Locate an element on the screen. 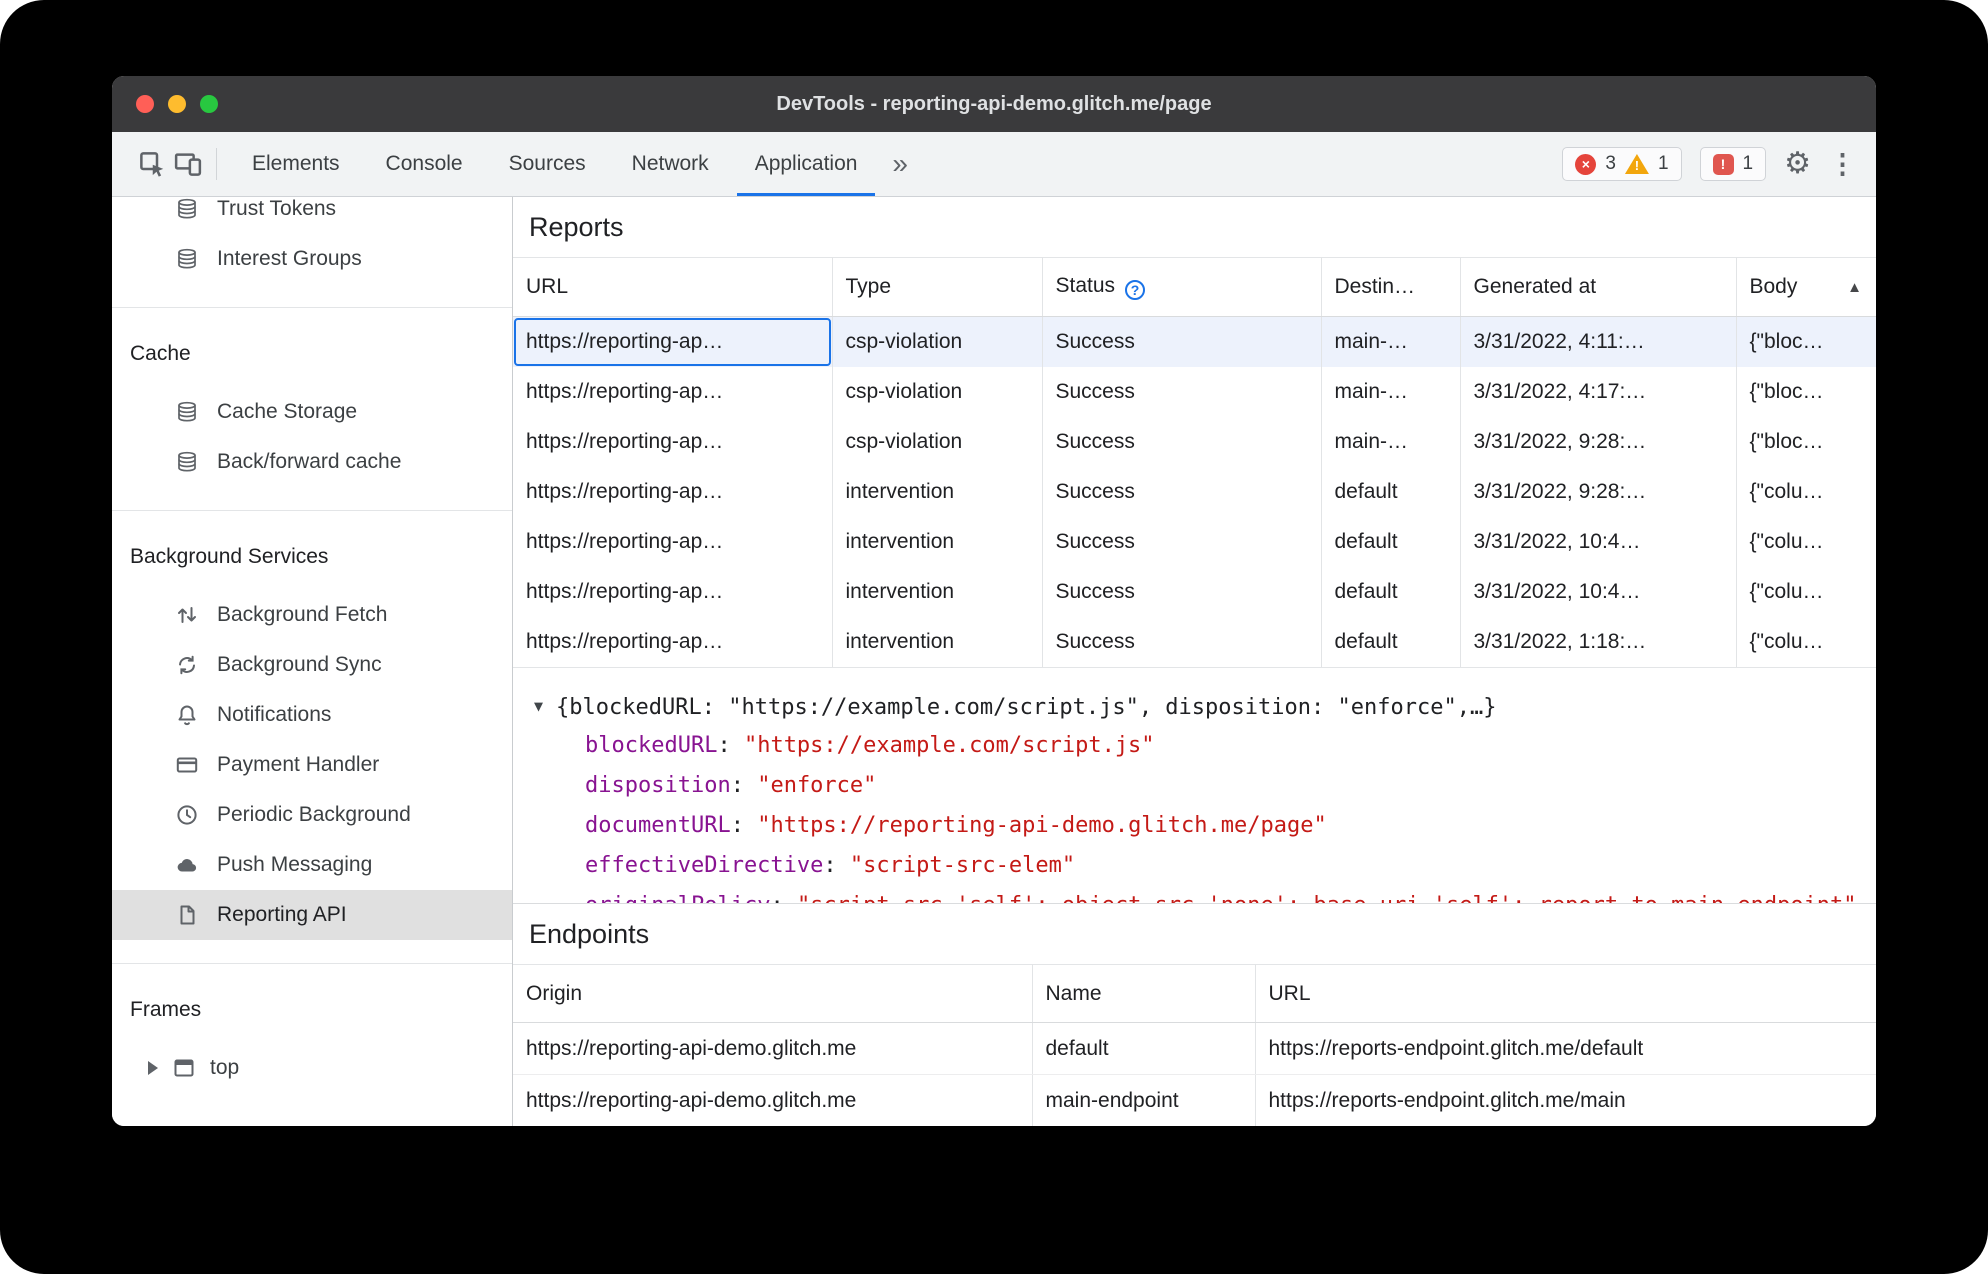 The image size is (1988, 1274). minimize-button is located at coordinates (177, 104).